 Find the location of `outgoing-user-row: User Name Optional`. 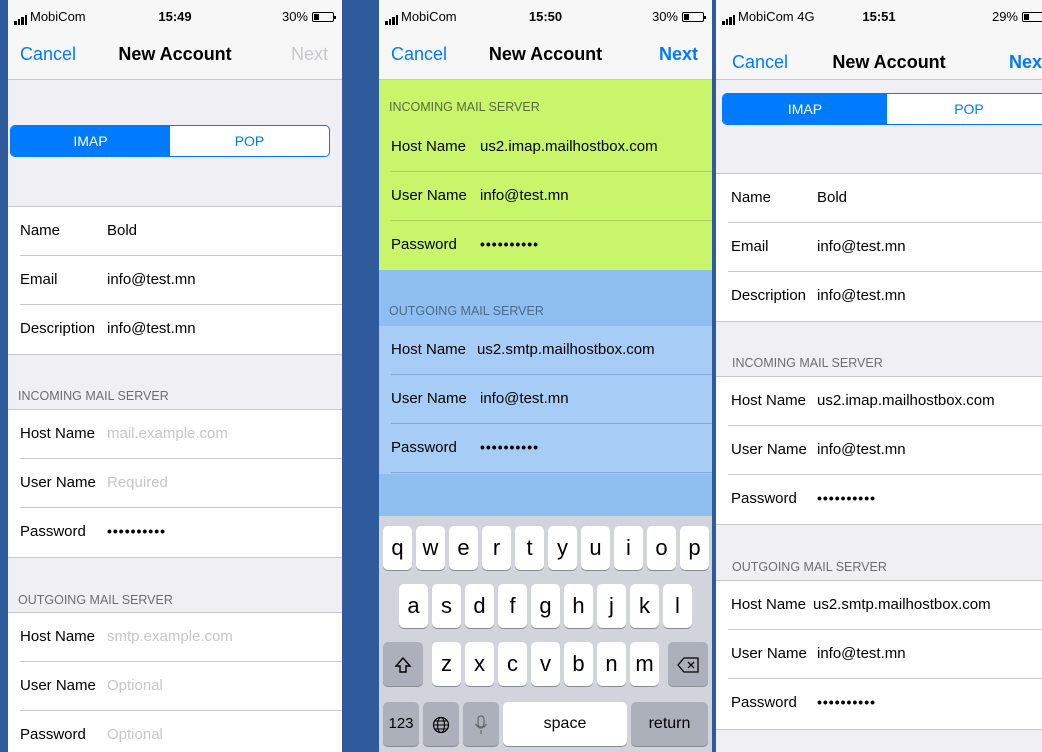

outgoing-user-row: User Name Optional is located at coordinates (175, 686).